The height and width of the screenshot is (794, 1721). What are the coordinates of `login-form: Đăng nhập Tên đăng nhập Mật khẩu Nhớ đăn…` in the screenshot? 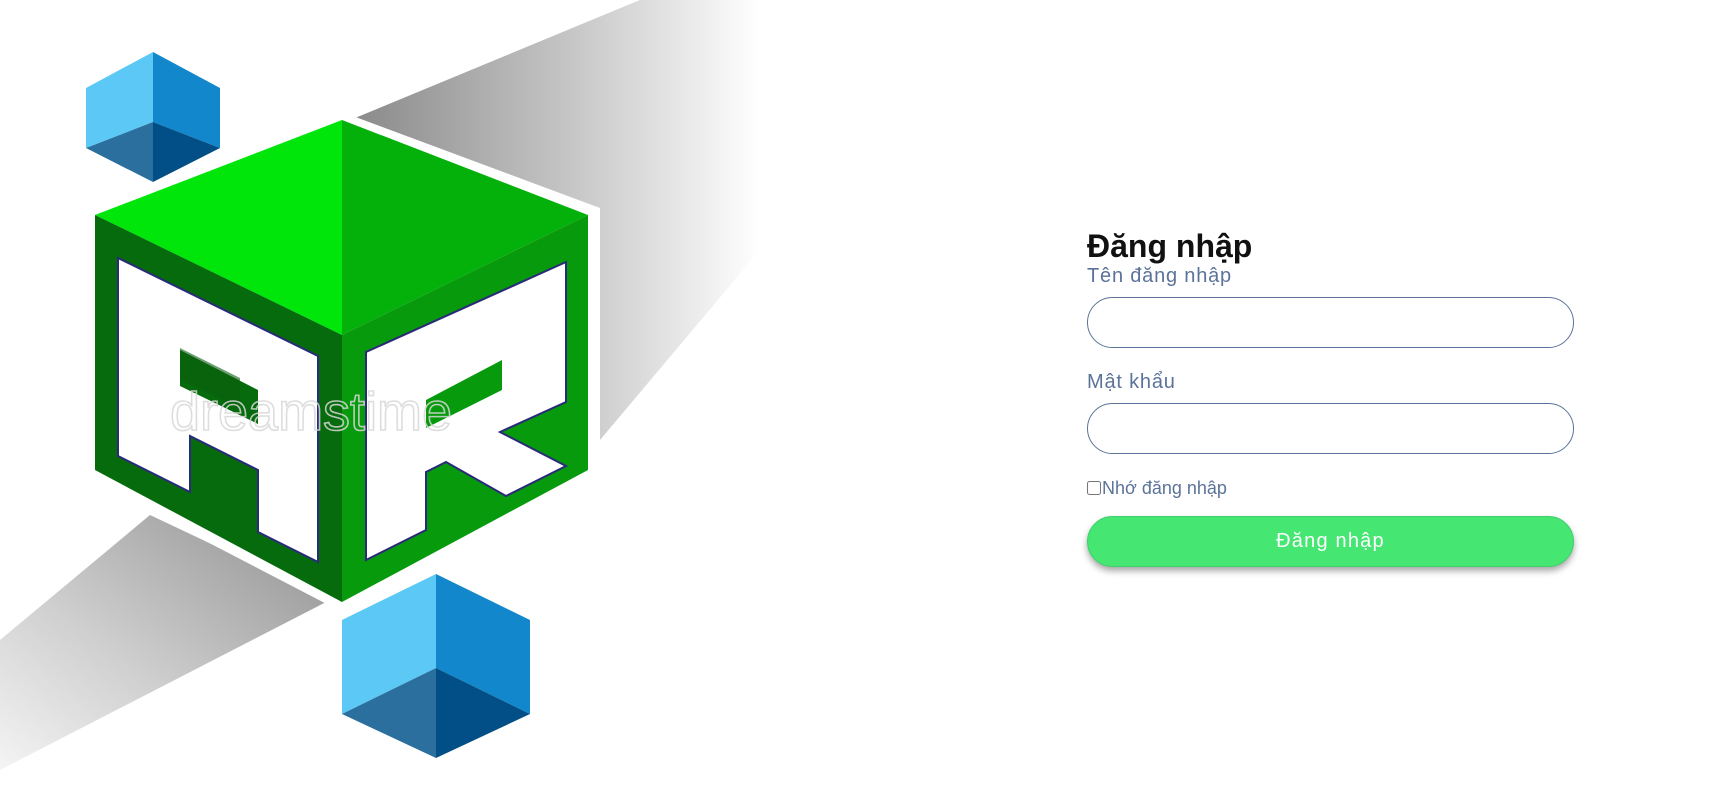 It's located at (1330, 397).